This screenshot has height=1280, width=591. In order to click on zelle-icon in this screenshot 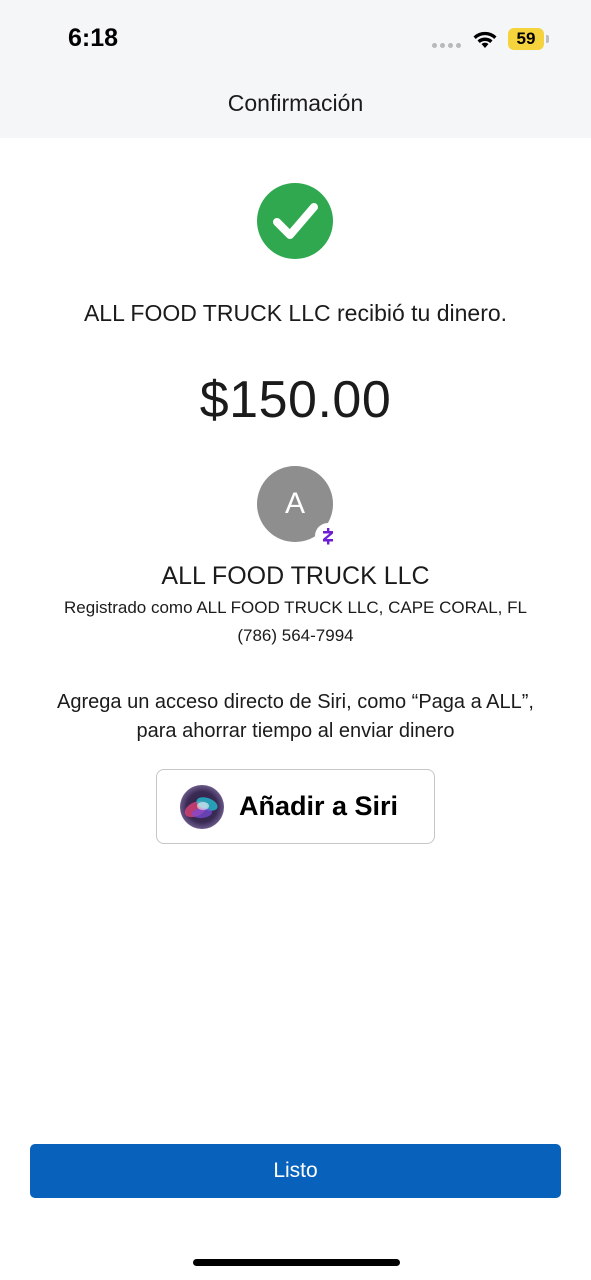, I will do `click(328, 536)`.